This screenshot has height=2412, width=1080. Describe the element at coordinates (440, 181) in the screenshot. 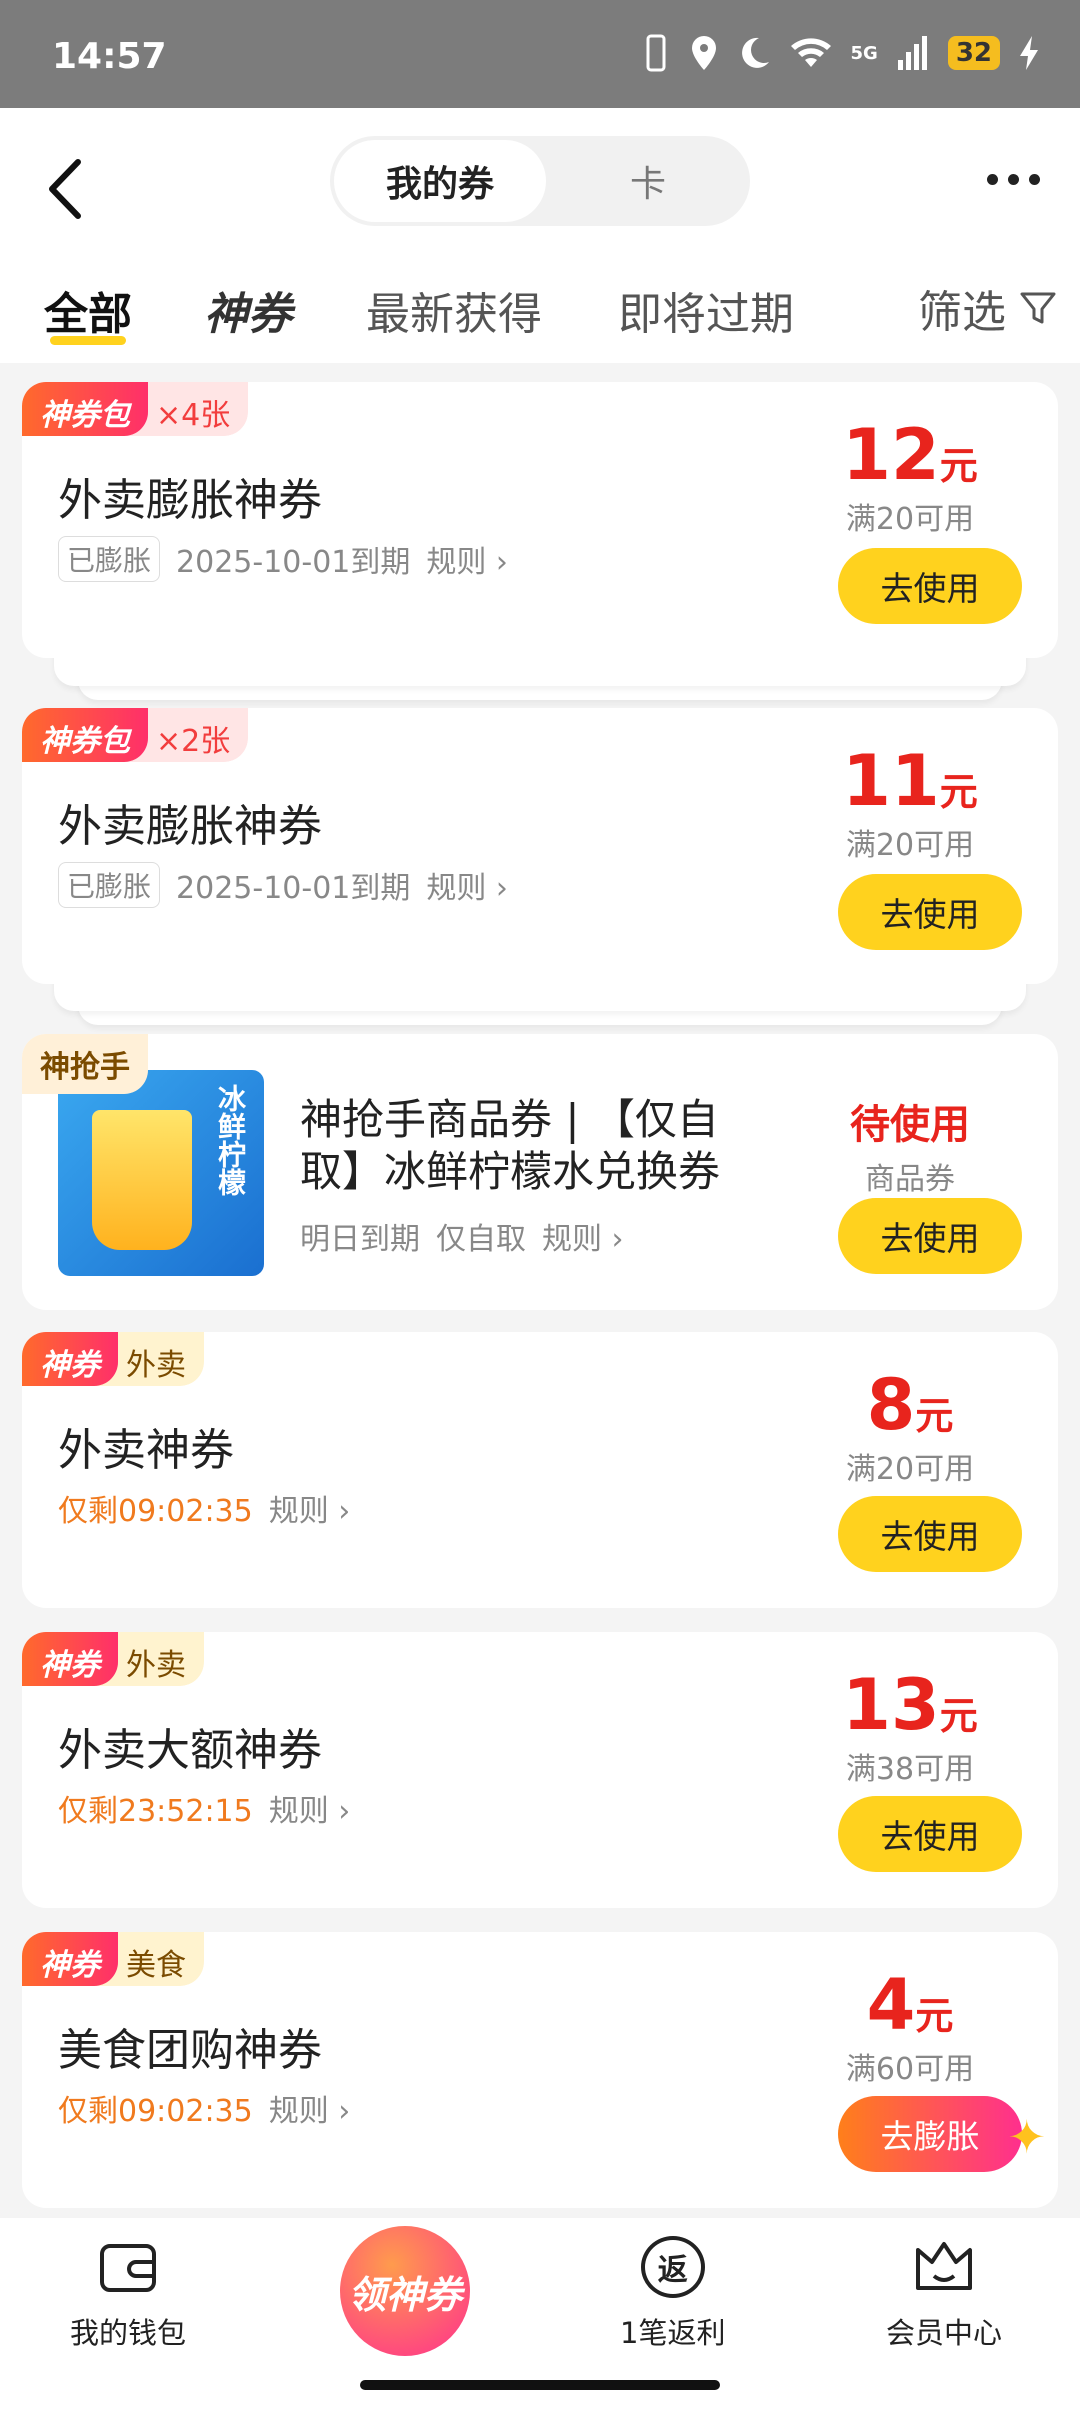

I see `segment-my-coupons: 我的券` at that location.